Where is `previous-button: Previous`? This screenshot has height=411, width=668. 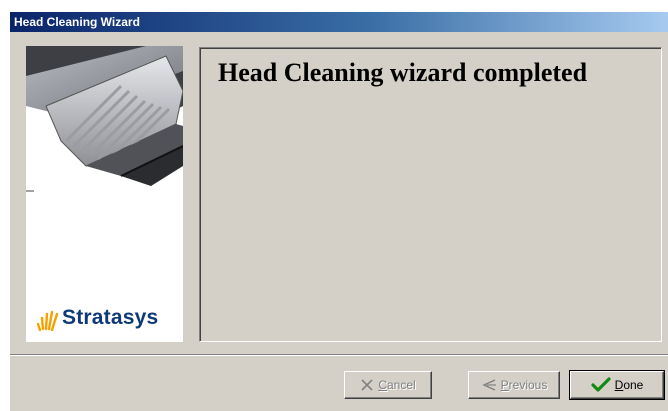
previous-button: Previous is located at coordinates (514, 385).